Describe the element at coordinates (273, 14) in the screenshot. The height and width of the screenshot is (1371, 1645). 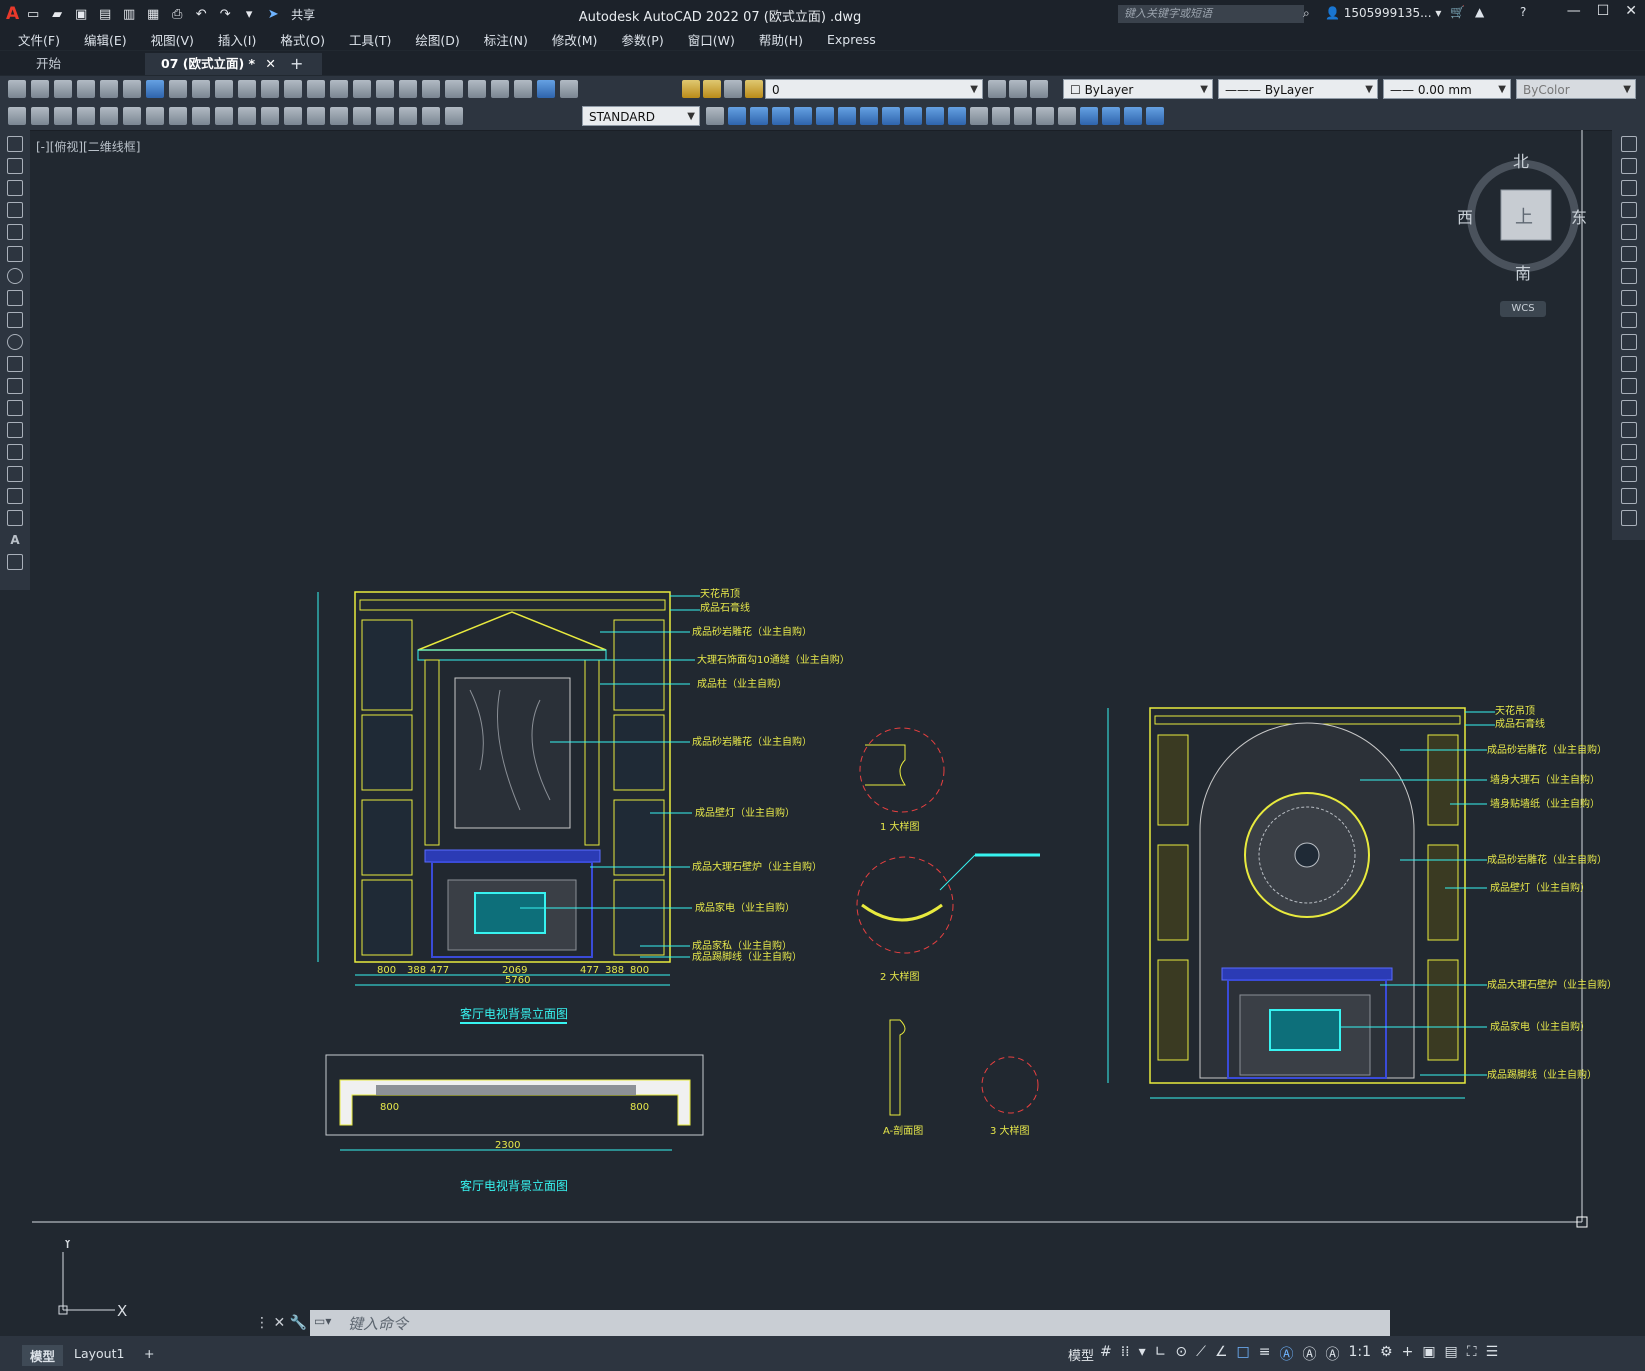
I see `share-icon: ➤` at that location.